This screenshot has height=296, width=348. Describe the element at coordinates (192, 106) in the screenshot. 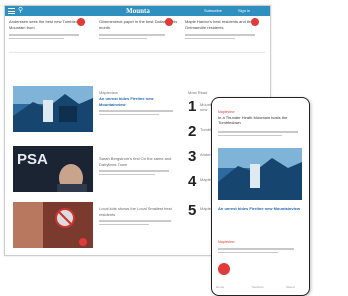

I see `rank-number: 1` at that location.